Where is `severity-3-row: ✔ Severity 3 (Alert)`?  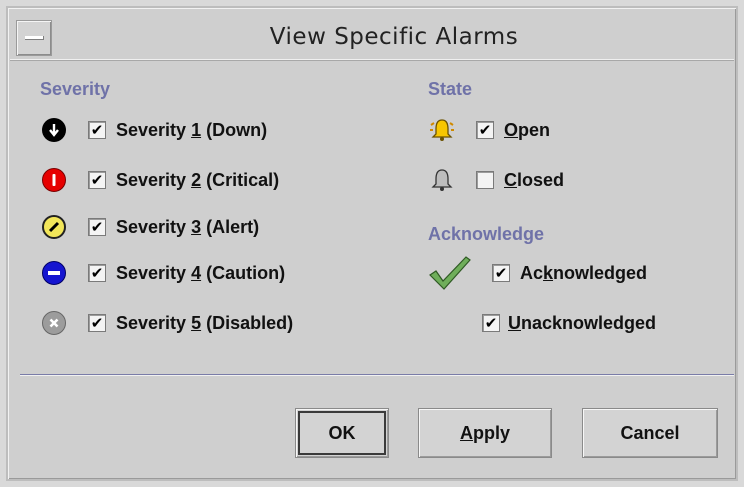
severity-3-row: ✔ Severity 3 (Alert) is located at coordinates (150, 227).